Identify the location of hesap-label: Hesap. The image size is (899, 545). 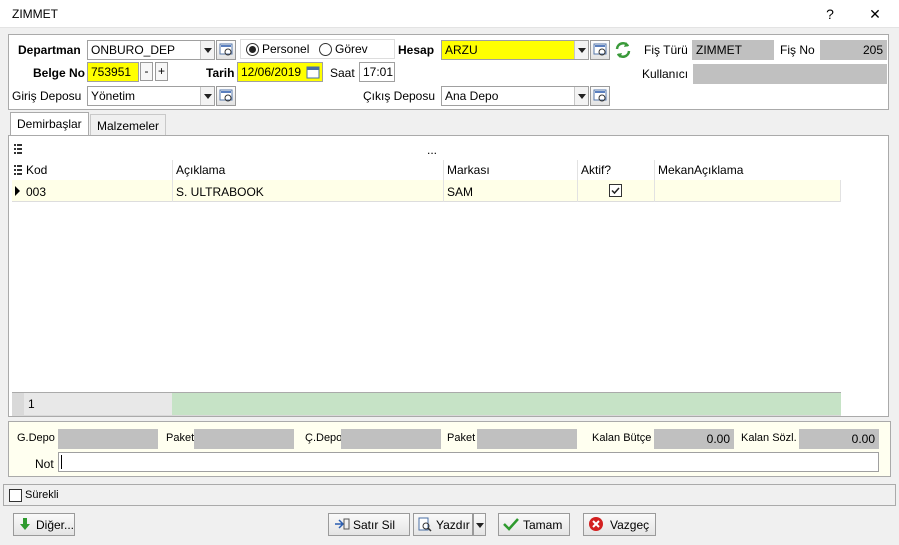
(416, 50).